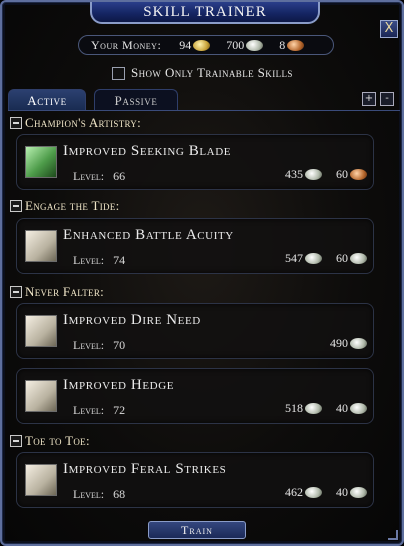 The width and height of the screenshot is (404, 546). What do you see at coordinates (195, 396) in the screenshot?
I see `skill-row: Improved Hedge Level: 72 518 40` at bounding box center [195, 396].